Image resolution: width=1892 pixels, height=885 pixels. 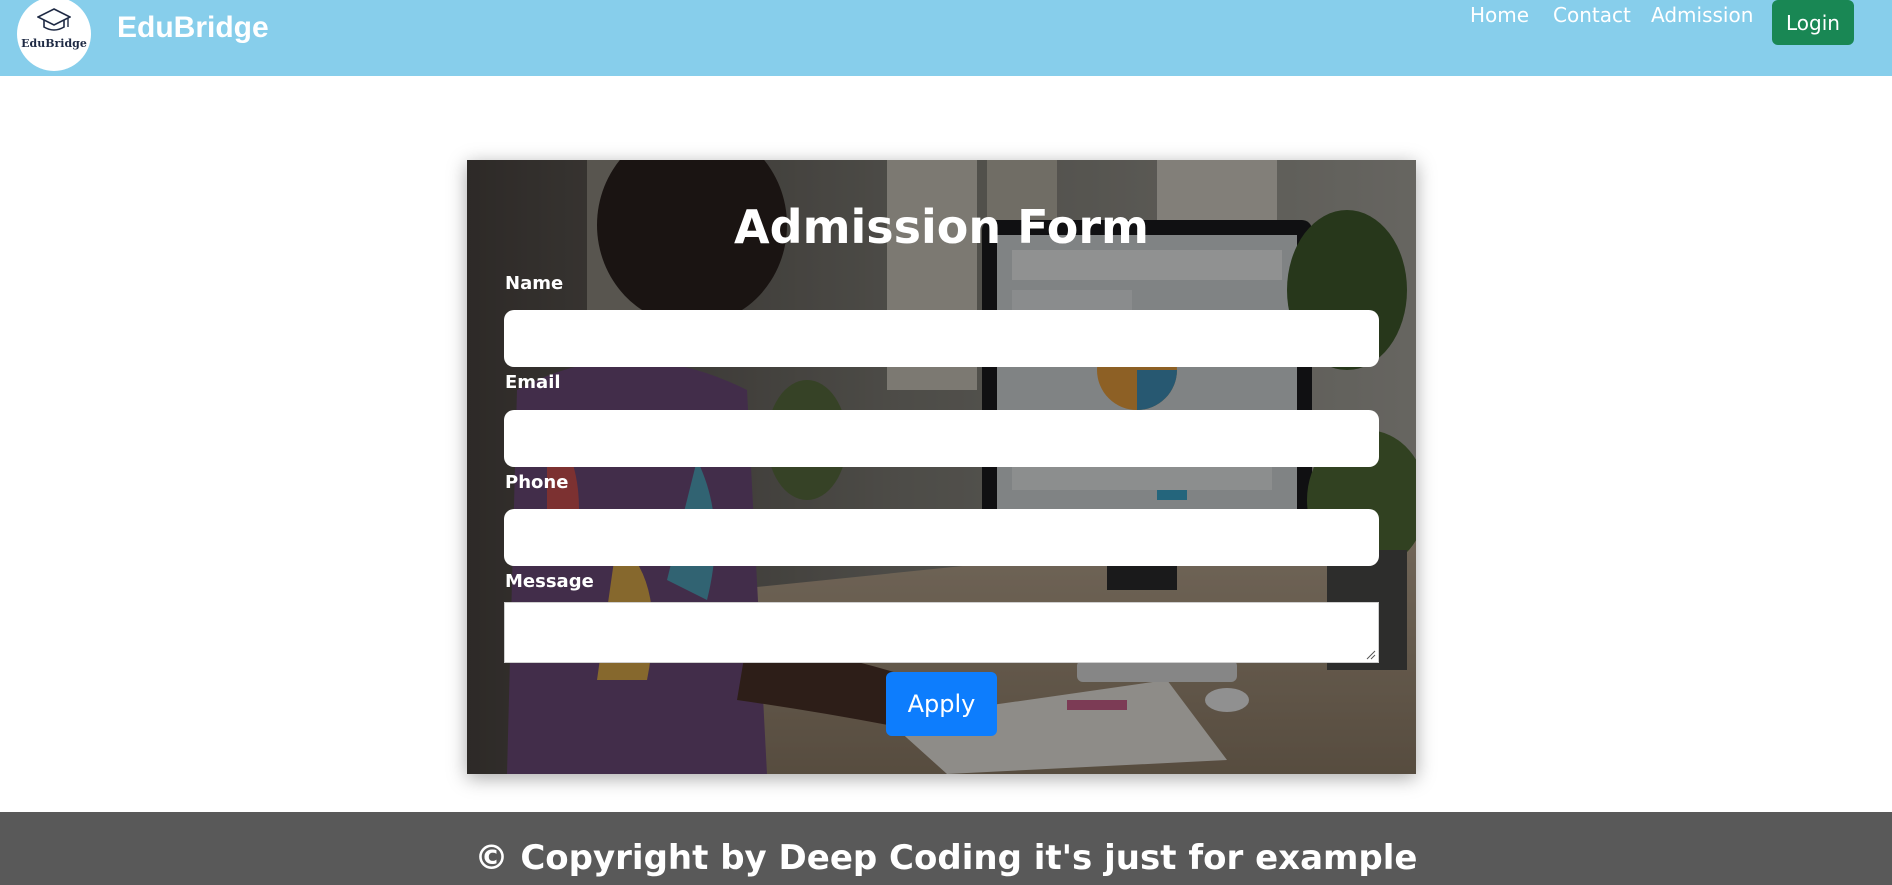 I want to click on logo: EduBridge, so click(x=54, y=35).